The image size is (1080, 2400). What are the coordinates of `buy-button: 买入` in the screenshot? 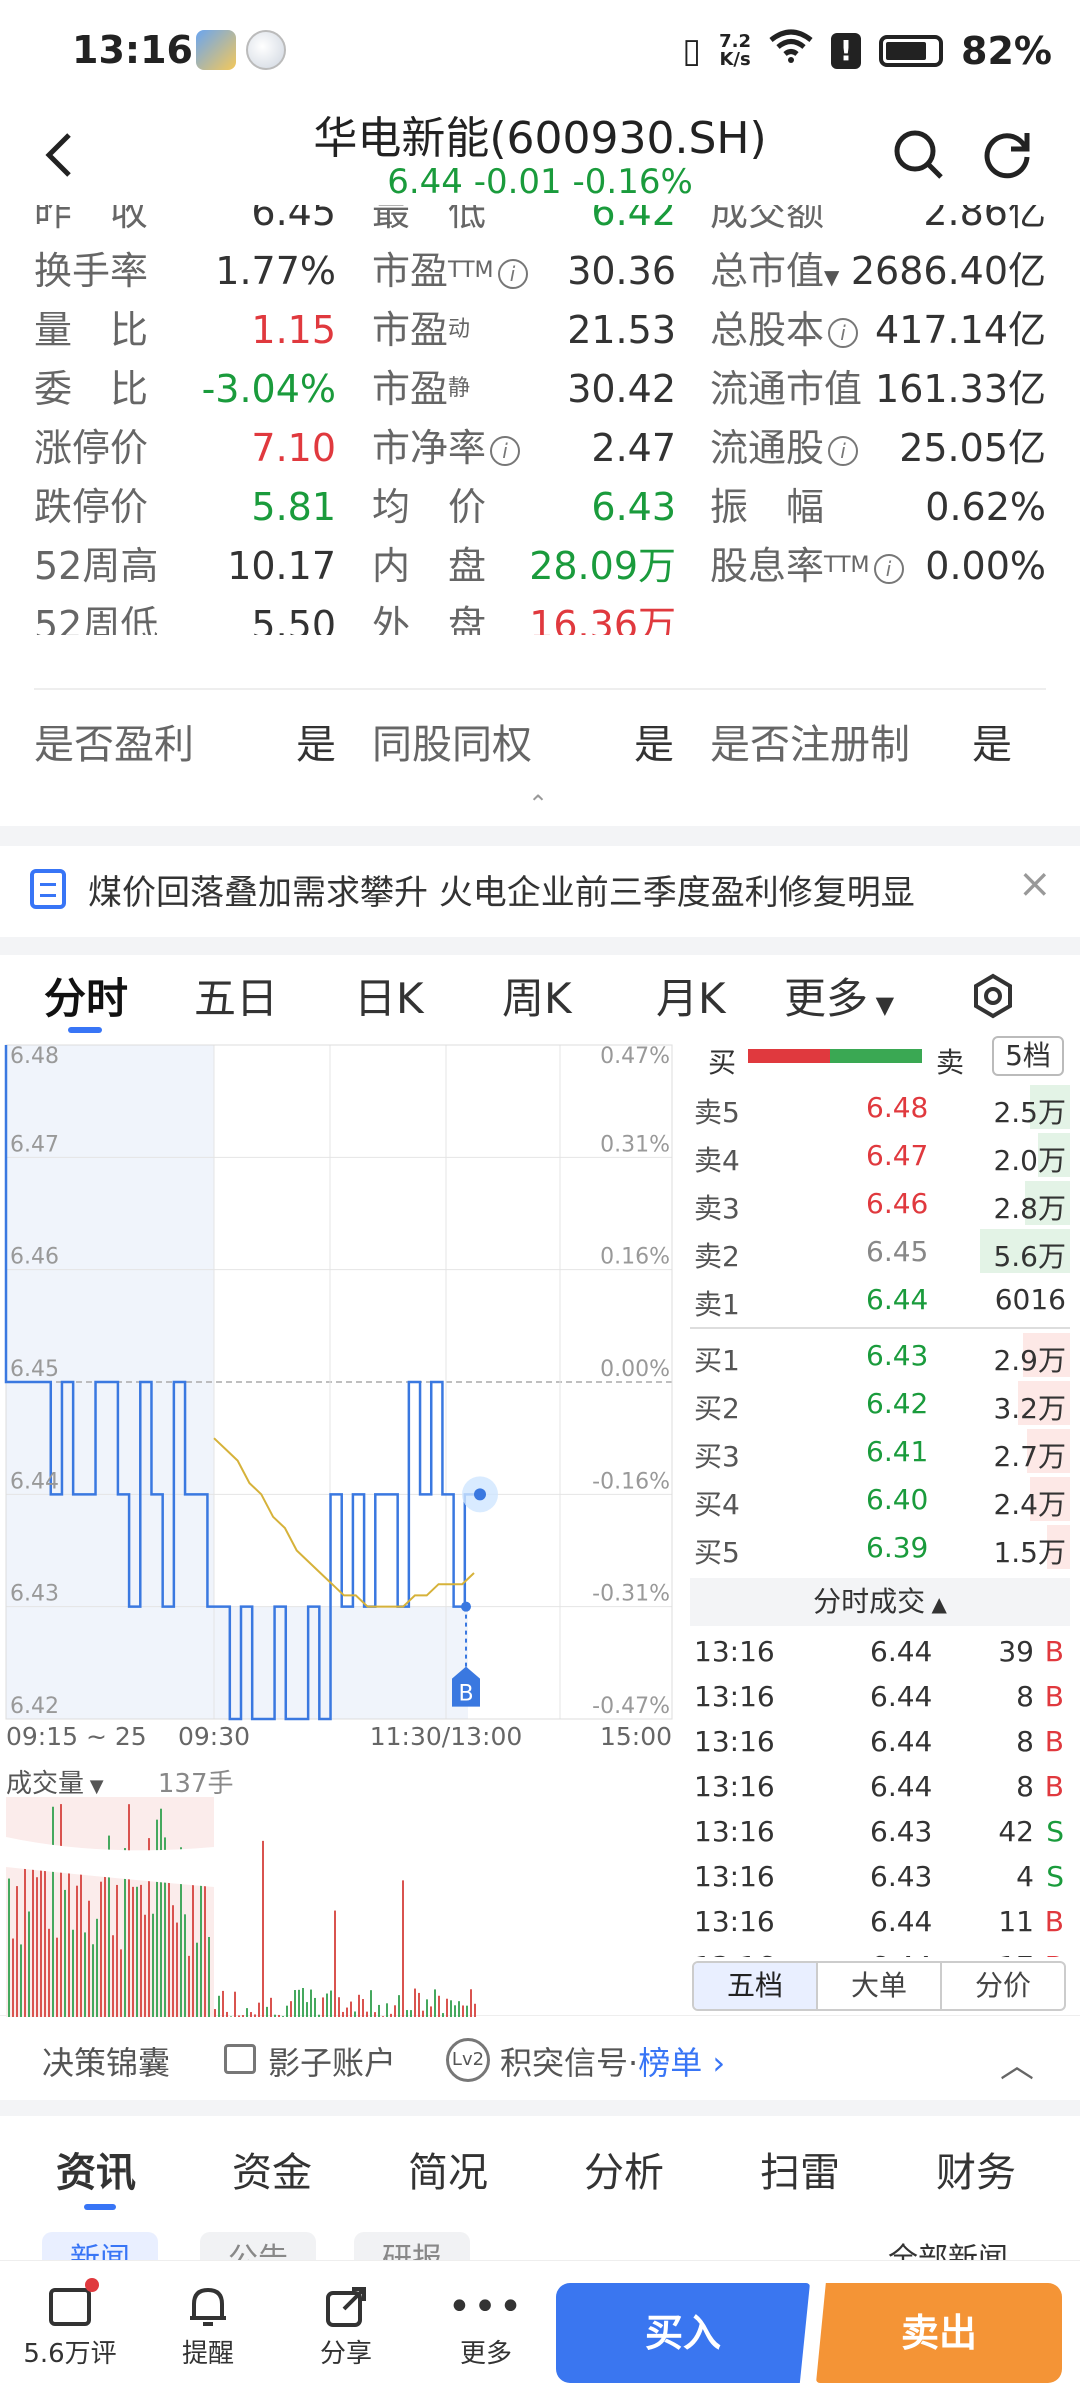 It's located at (683, 2333).